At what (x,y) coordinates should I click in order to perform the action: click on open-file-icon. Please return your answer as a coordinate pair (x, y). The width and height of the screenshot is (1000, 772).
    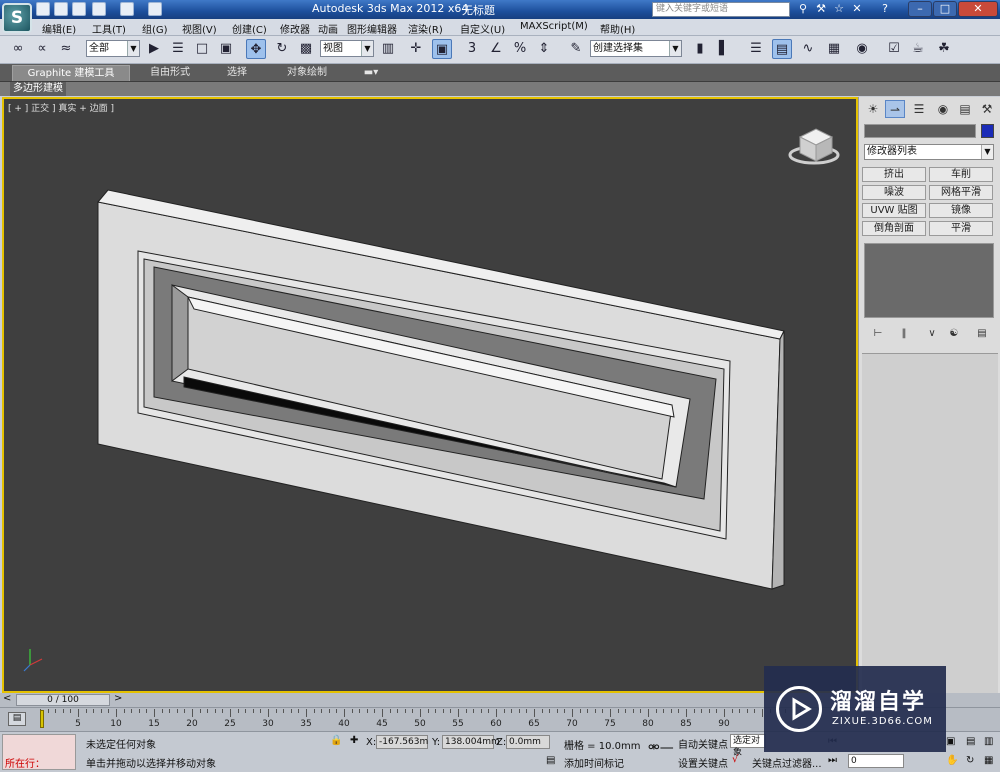
    Looking at the image, I should click on (61, 9).